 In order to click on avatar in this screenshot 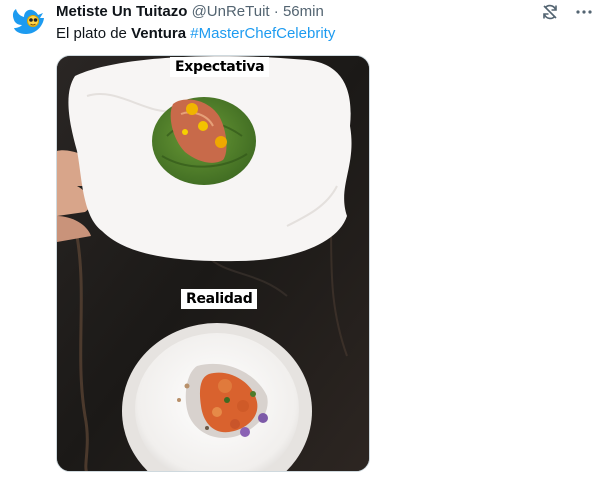, I will do `click(28, 22)`.